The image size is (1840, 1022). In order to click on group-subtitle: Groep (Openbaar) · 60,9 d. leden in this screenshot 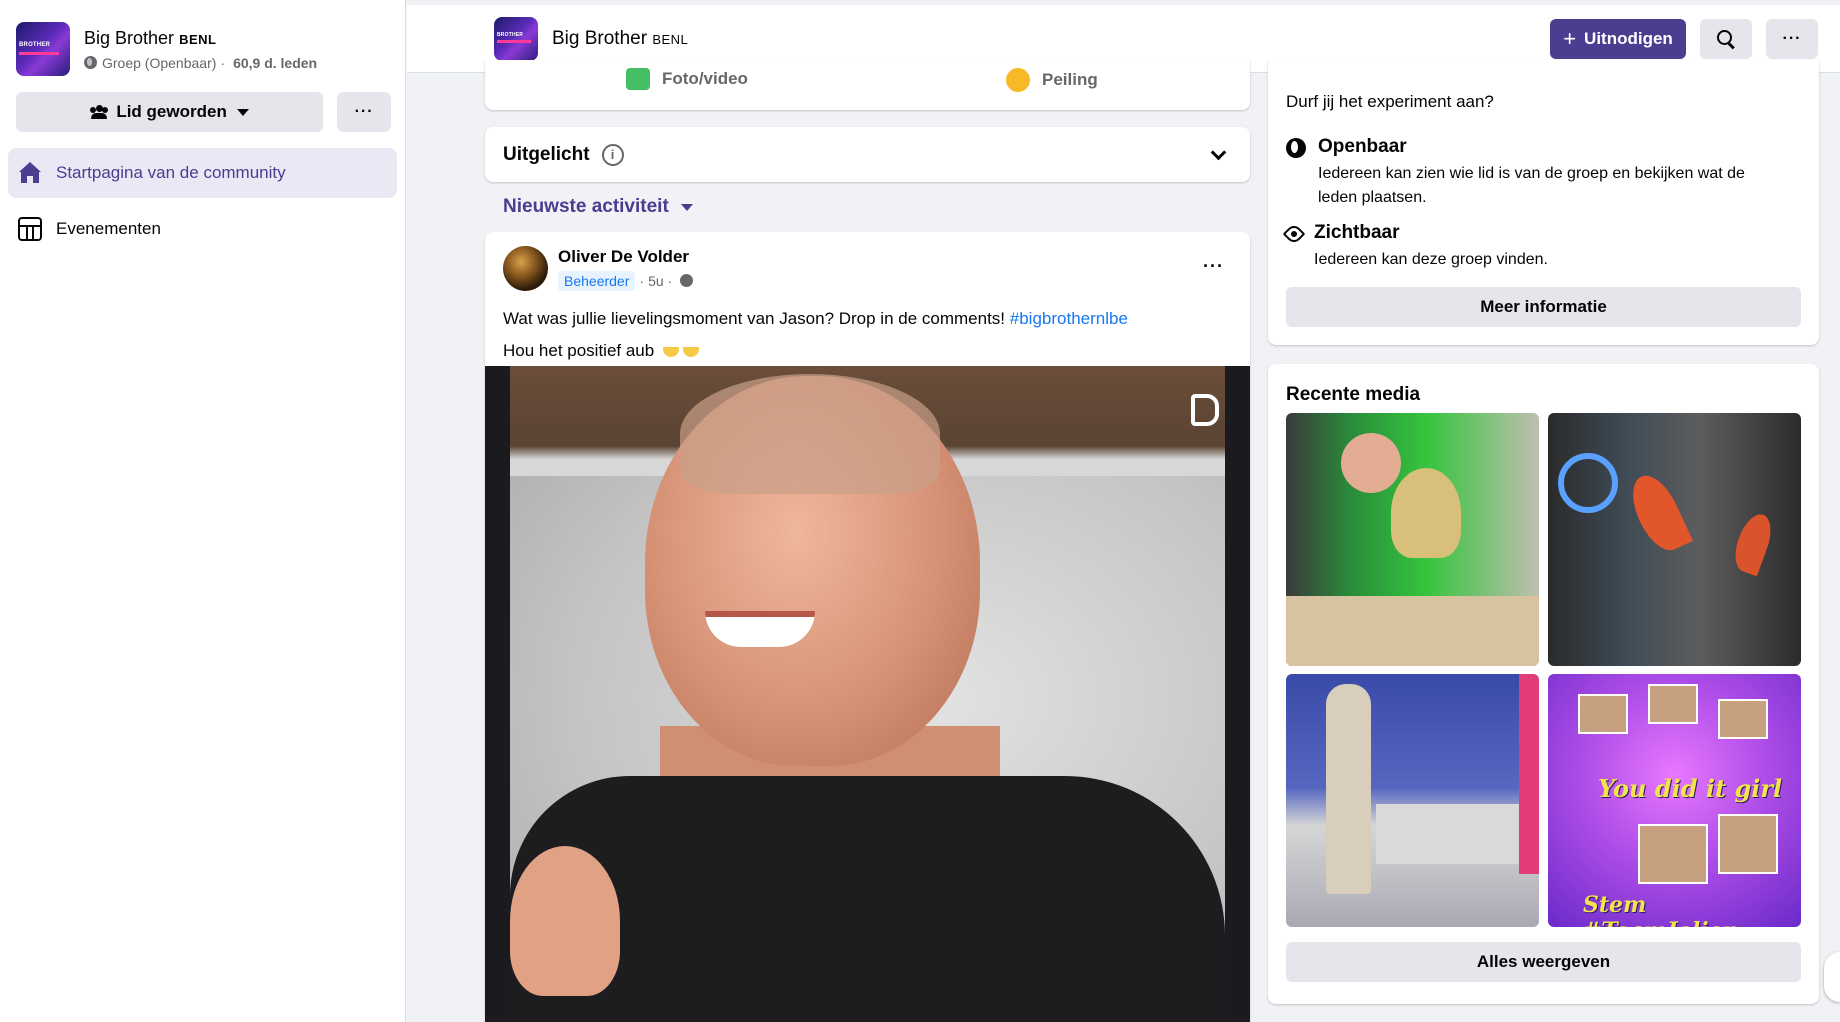, I will do `click(200, 63)`.